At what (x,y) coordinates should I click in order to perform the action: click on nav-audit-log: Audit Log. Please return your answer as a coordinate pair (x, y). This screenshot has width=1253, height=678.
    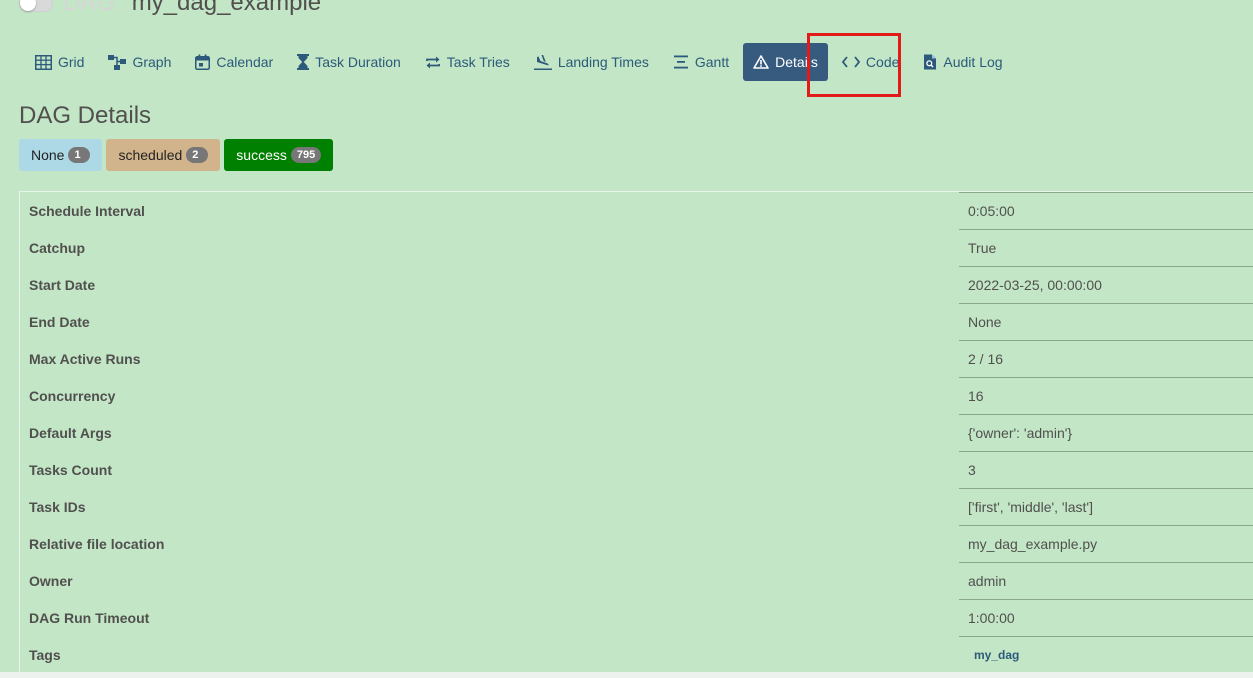
    Looking at the image, I should click on (962, 62).